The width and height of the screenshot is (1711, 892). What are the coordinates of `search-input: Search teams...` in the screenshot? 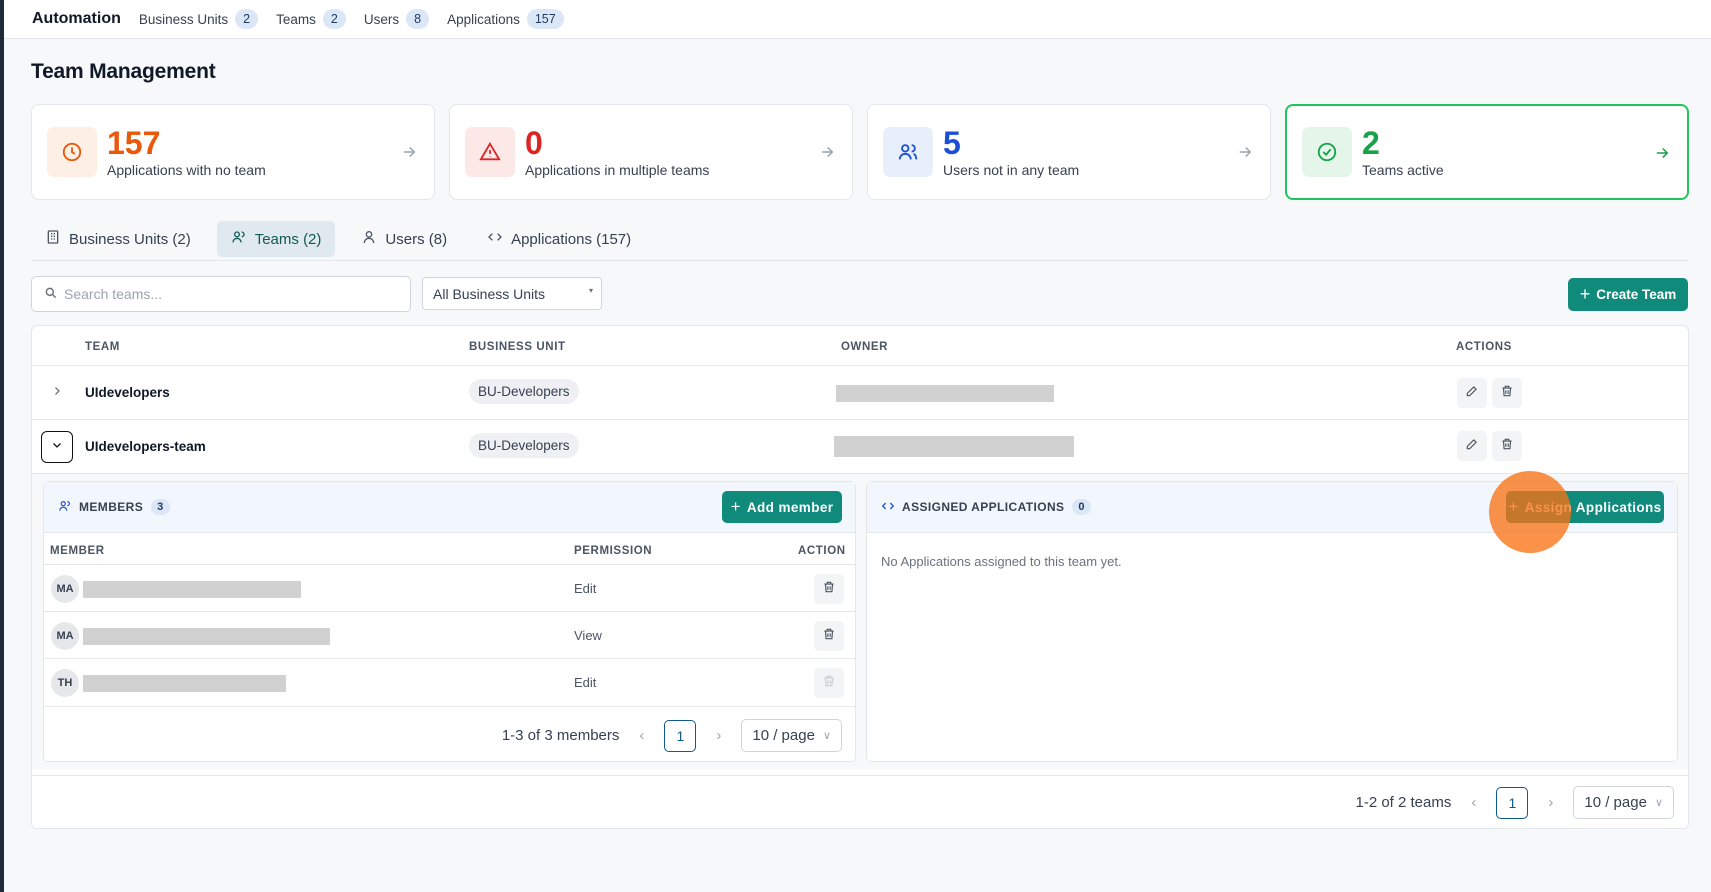 It's located at (221, 294).